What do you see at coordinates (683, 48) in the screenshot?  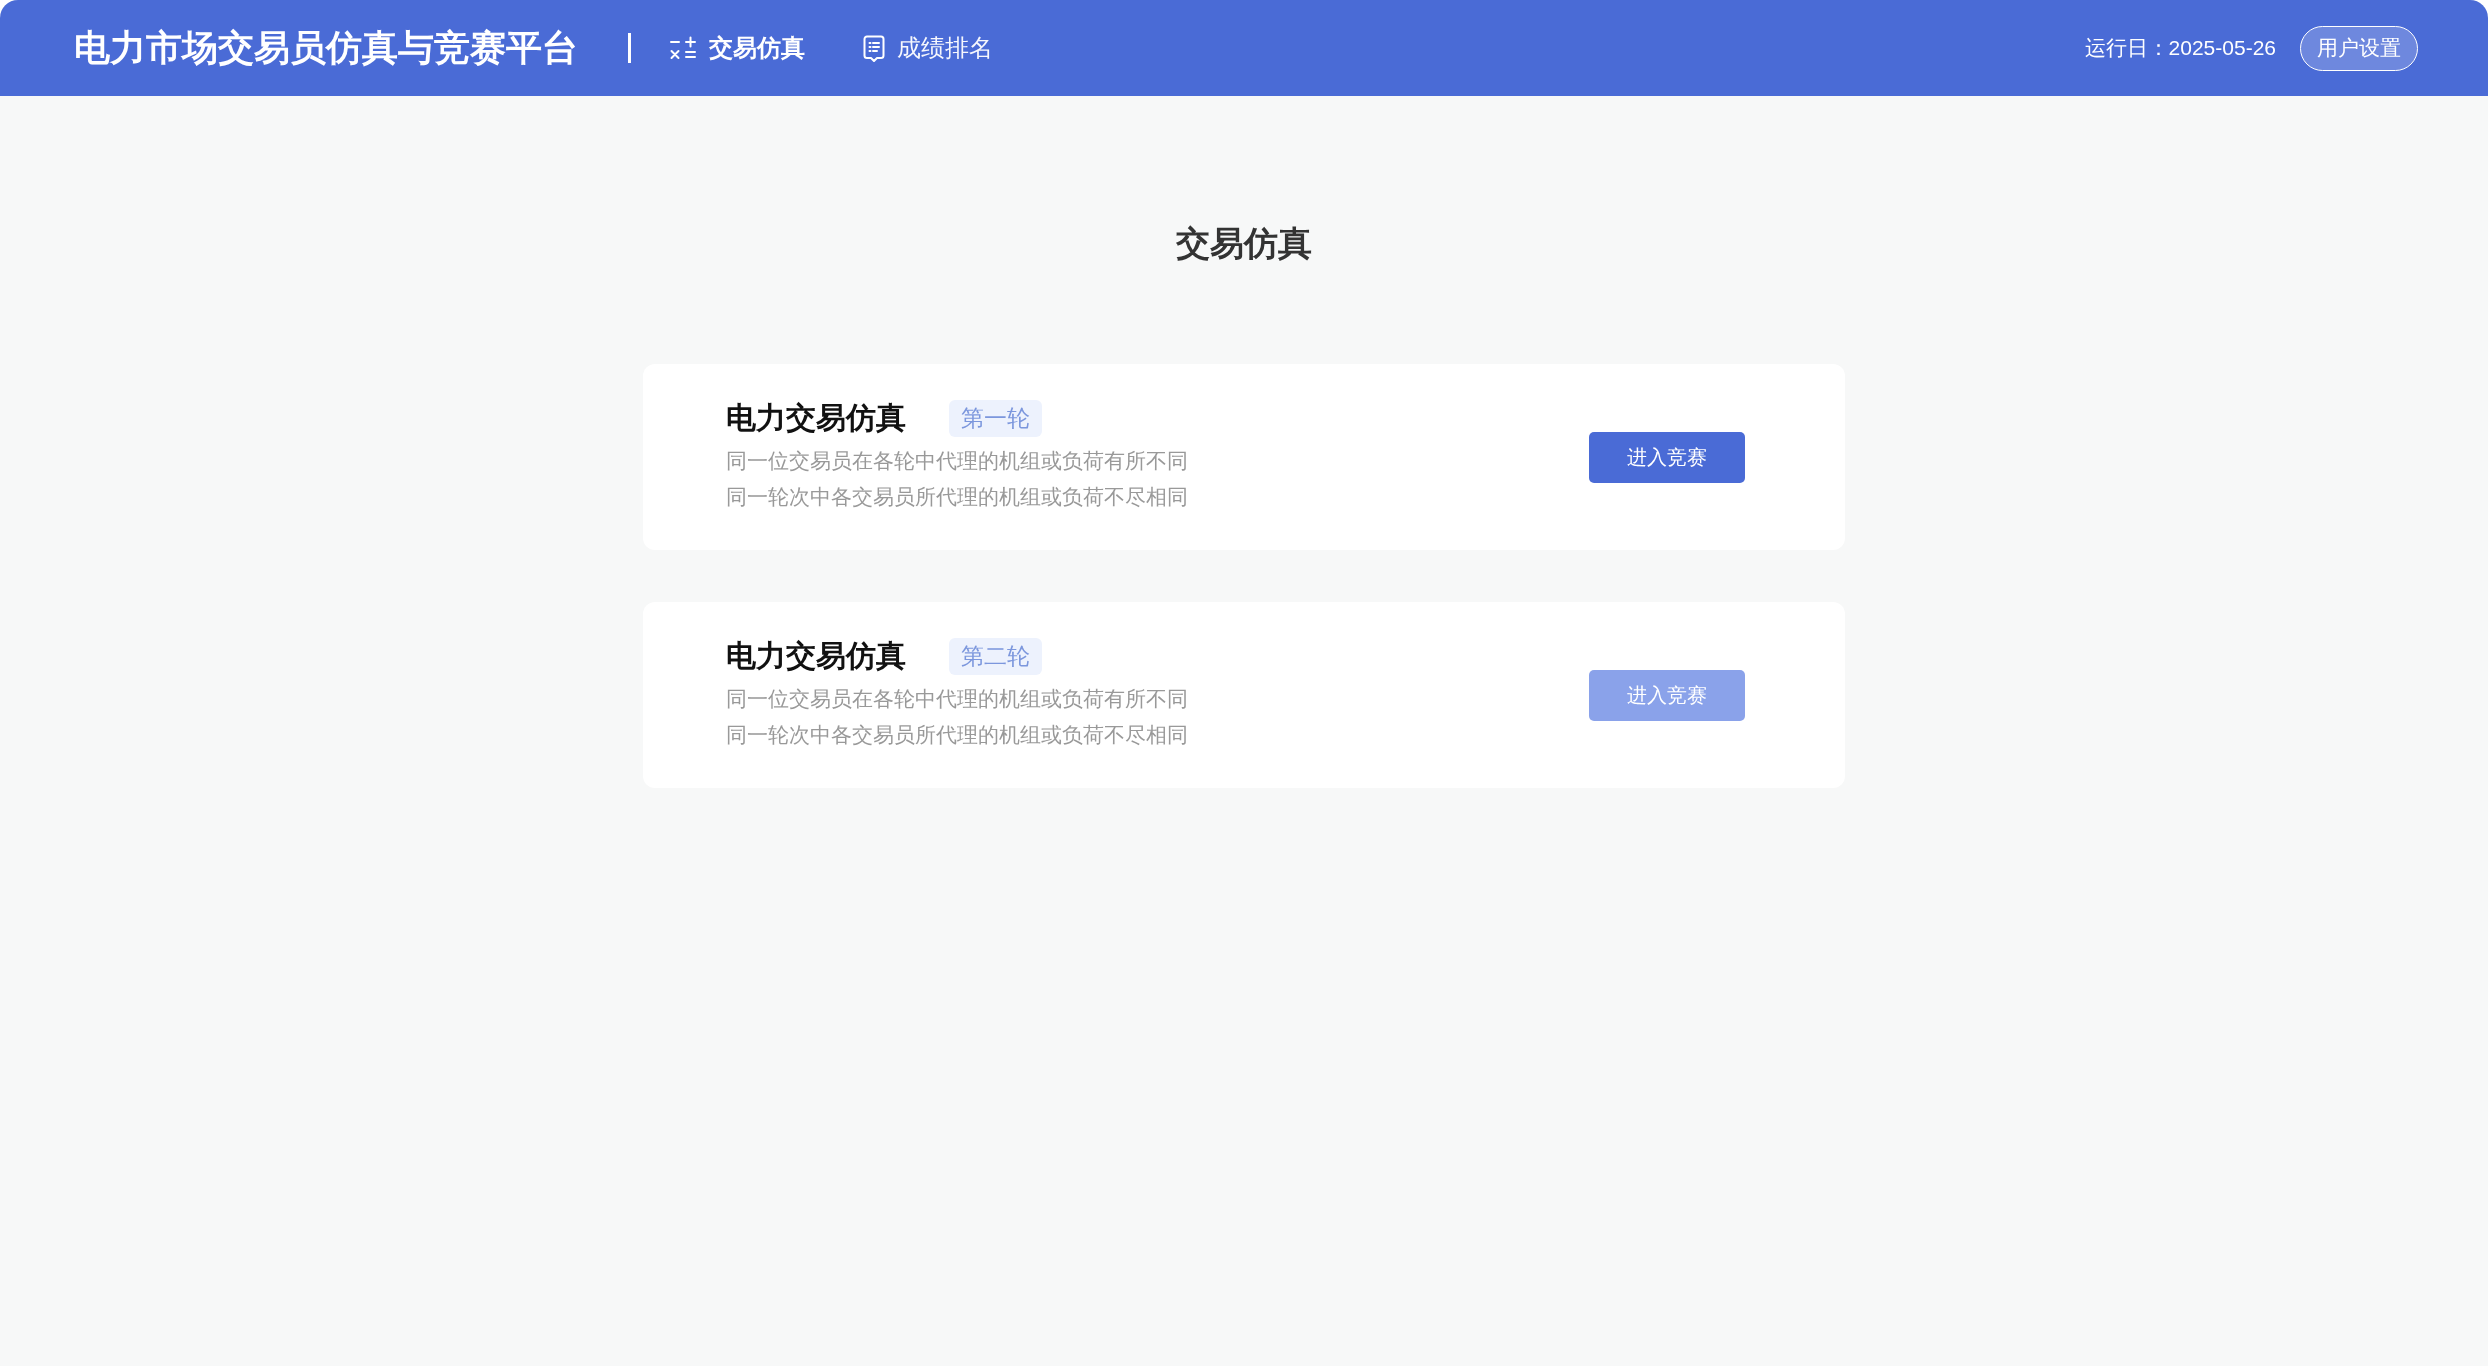 I see `math-symbols-icon` at bounding box center [683, 48].